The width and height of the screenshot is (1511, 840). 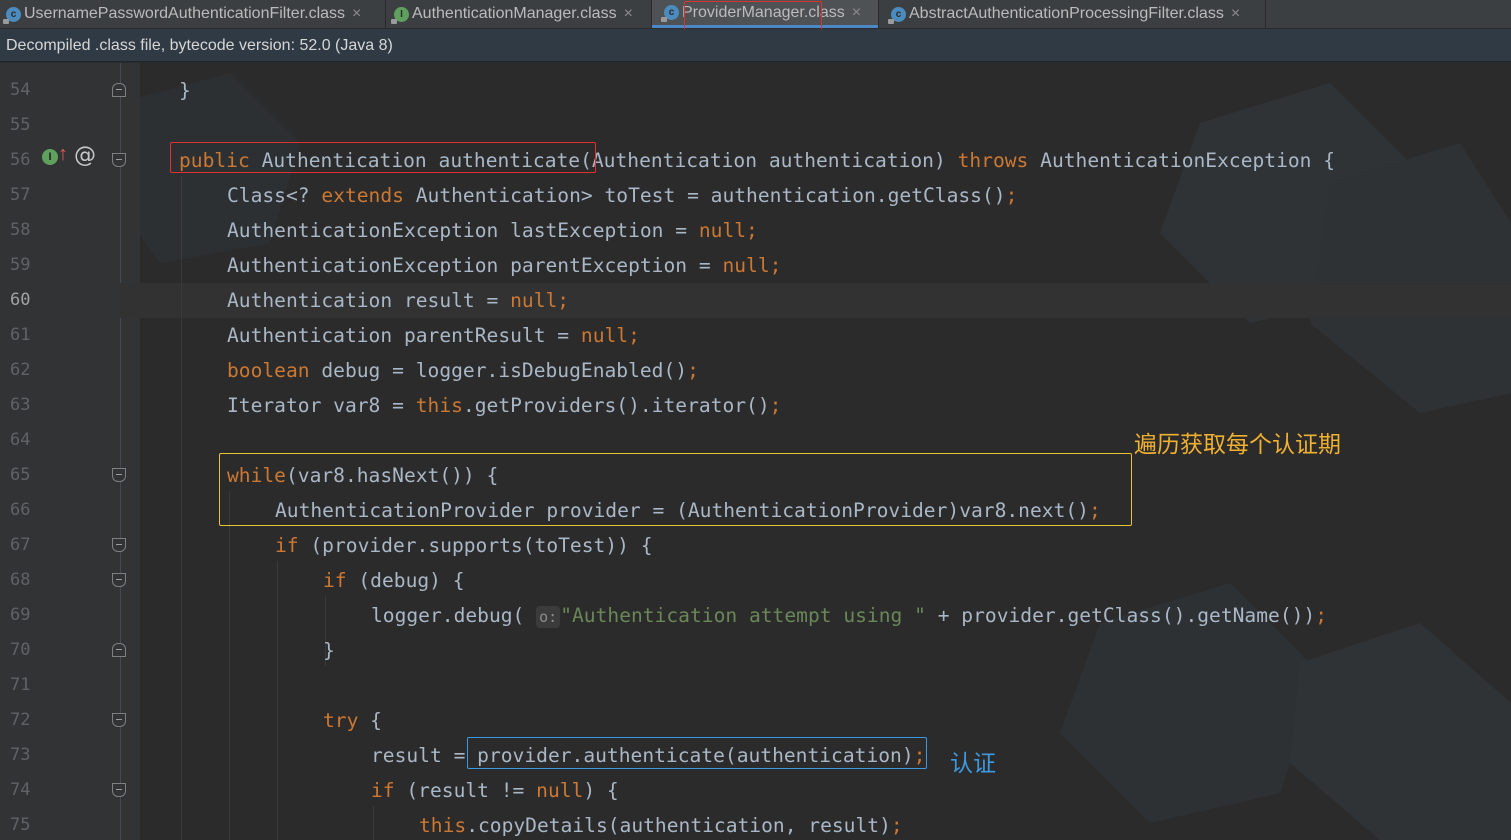 I want to click on annotation-at-icon: @, so click(x=85, y=155).